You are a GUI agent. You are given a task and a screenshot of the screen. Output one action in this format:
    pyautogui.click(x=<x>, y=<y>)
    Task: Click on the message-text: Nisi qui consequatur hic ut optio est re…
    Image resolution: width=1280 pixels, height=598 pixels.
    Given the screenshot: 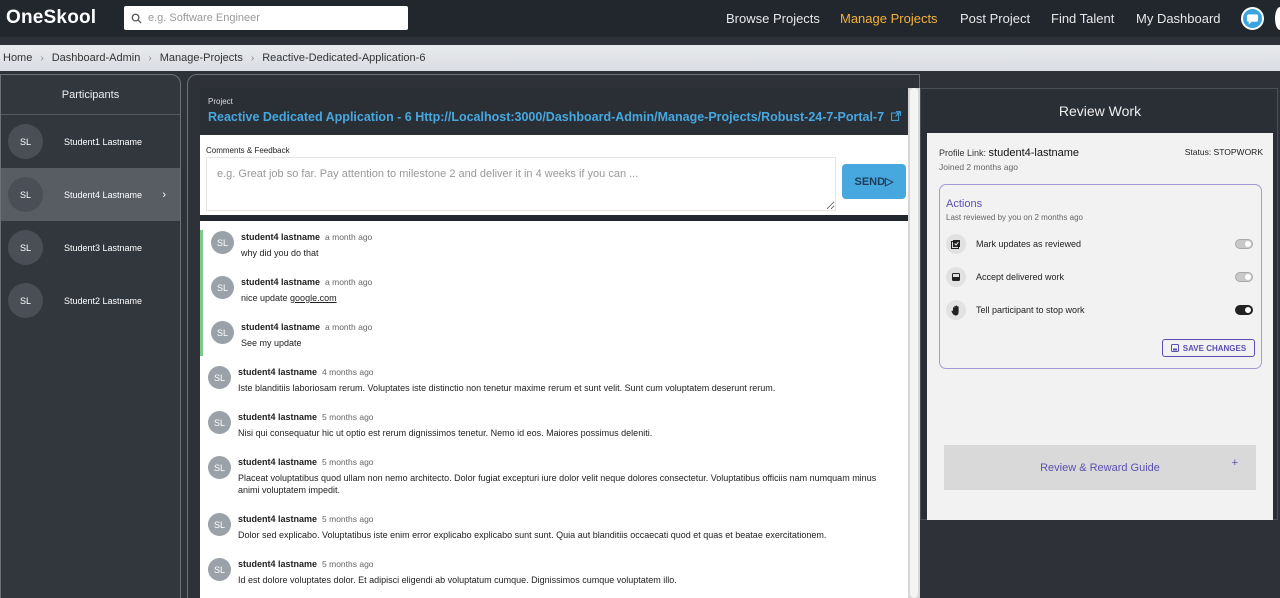 What is the action you would take?
    pyautogui.click(x=445, y=433)
    